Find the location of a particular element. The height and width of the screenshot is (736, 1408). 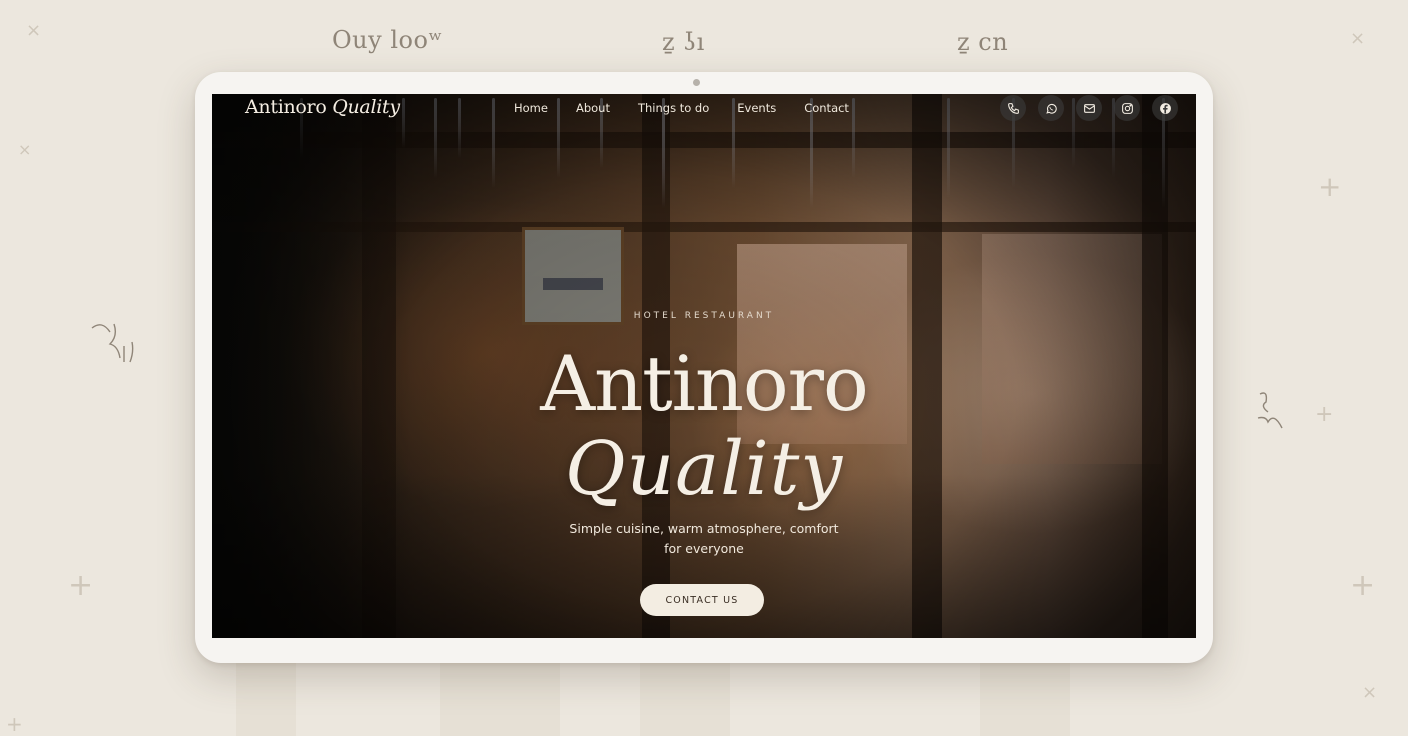

bg-scribble: Ouy looʷ is located at coordinates (387, 40).